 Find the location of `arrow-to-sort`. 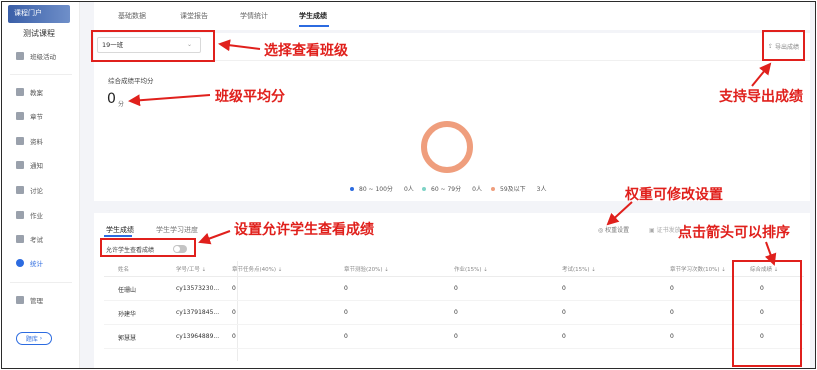

arrow-to-sort is located at coordinates (770, 253).